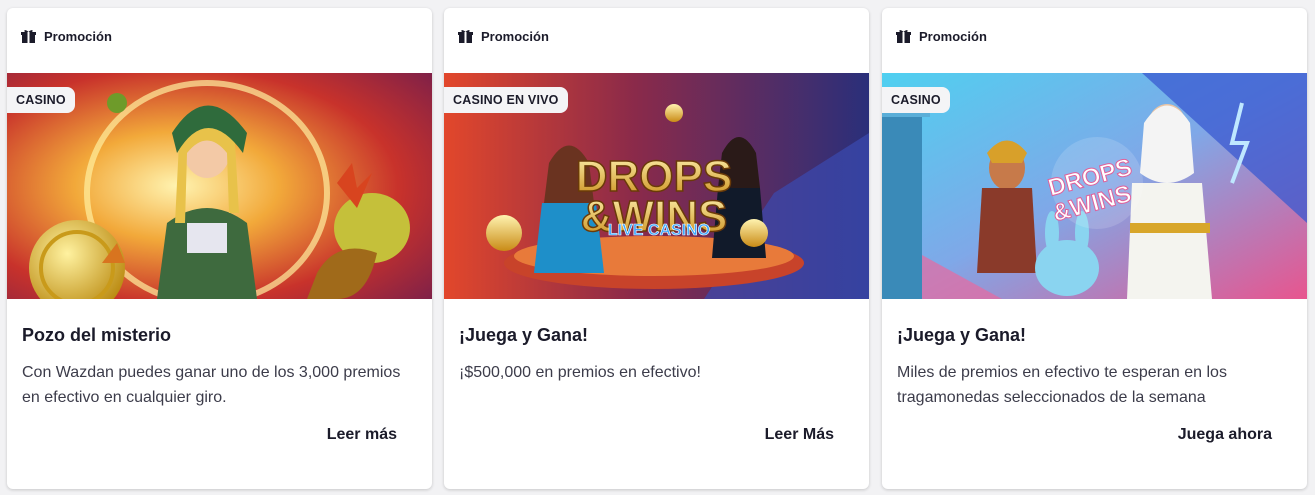 This screenshot has height=495, width=1315. Describe the element at coordinates (1225, 435) in the screenshot. I see `play-now-link: Juega ahora` at that location.